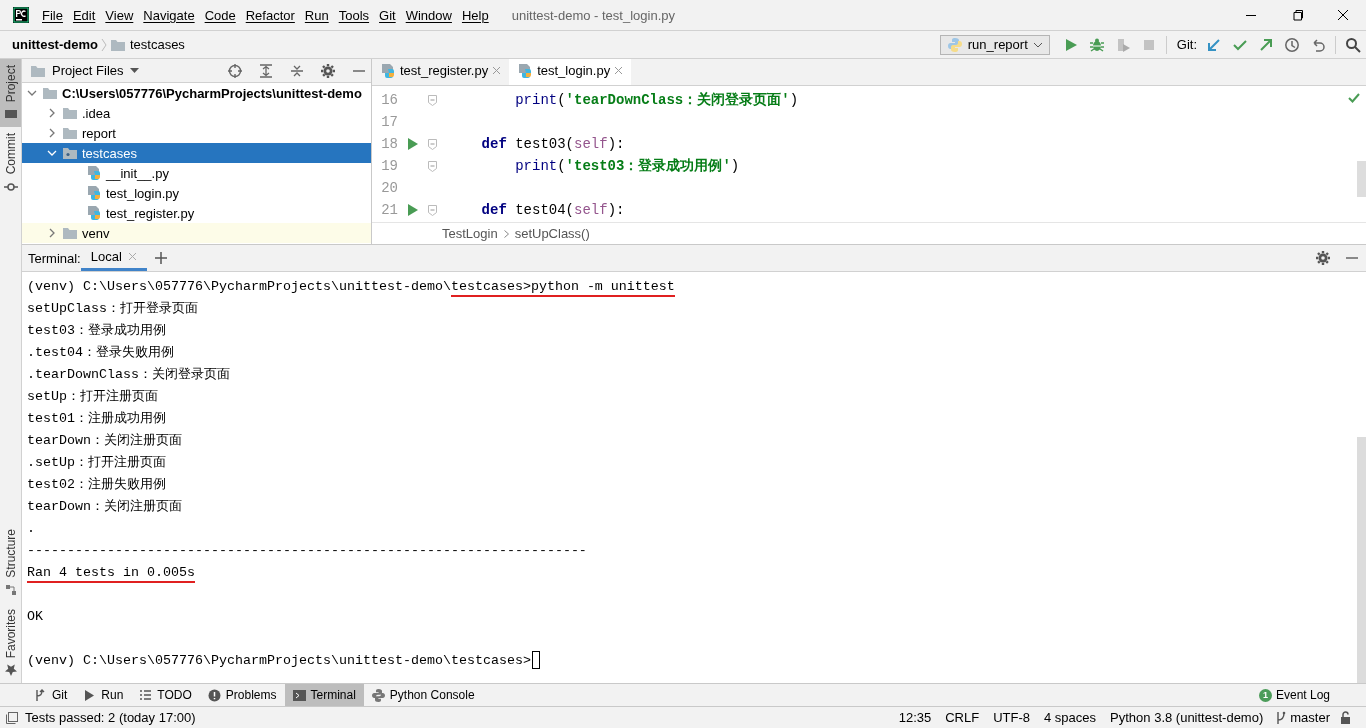  What do you see at coordinates (1070, 717) in the screenshot?
I see `status-item: 4 spaces` at bounding box center [1070, 717].